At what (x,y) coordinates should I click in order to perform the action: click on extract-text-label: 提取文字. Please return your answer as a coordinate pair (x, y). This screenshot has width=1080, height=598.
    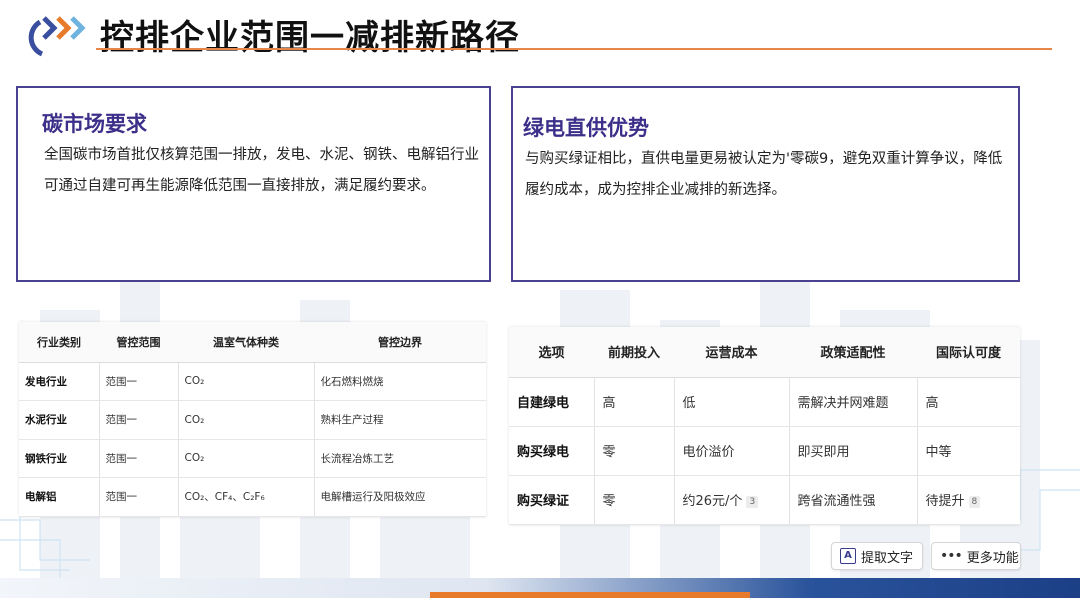
    Looking at the image, I should click on (887, 558).